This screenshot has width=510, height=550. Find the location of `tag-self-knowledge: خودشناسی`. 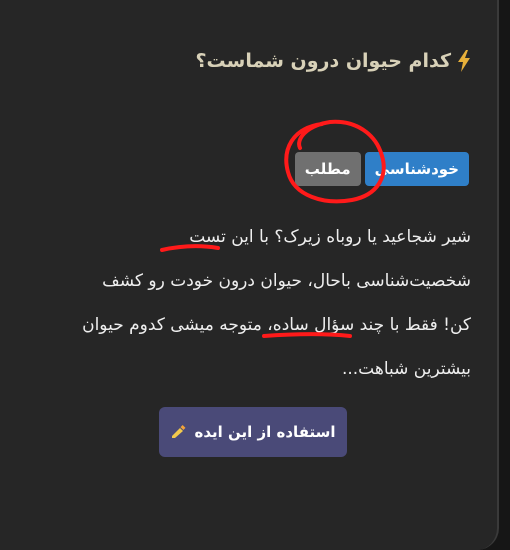

tag-self-knowledge: خودشناسی is located at coordinates (416, 169).